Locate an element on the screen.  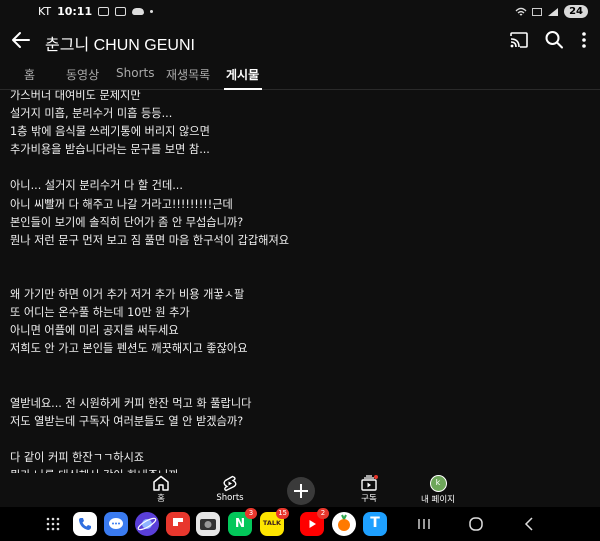
battery-indicator: 24 is located at coordinates (576, 11).